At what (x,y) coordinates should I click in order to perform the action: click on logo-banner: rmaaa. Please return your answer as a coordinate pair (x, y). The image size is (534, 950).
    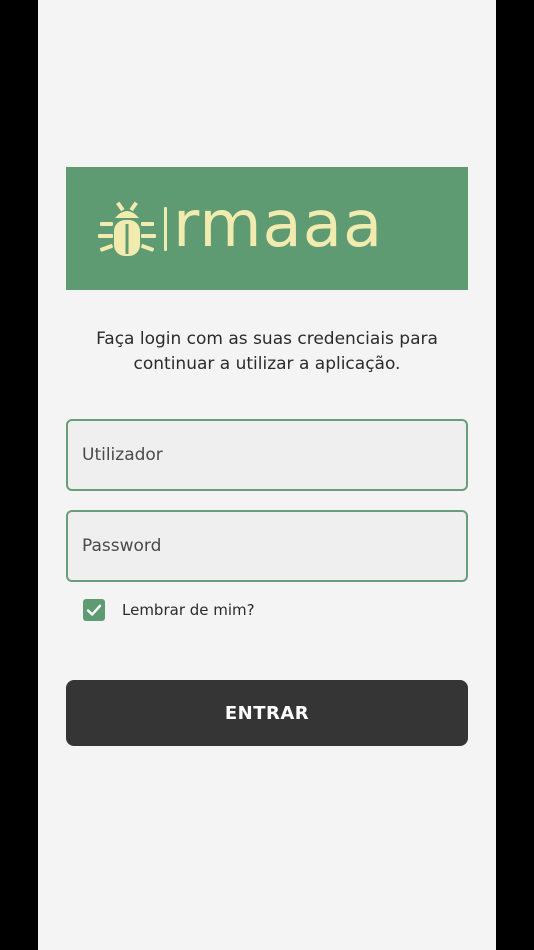
    Looking at the image, I should click on (267, 228).